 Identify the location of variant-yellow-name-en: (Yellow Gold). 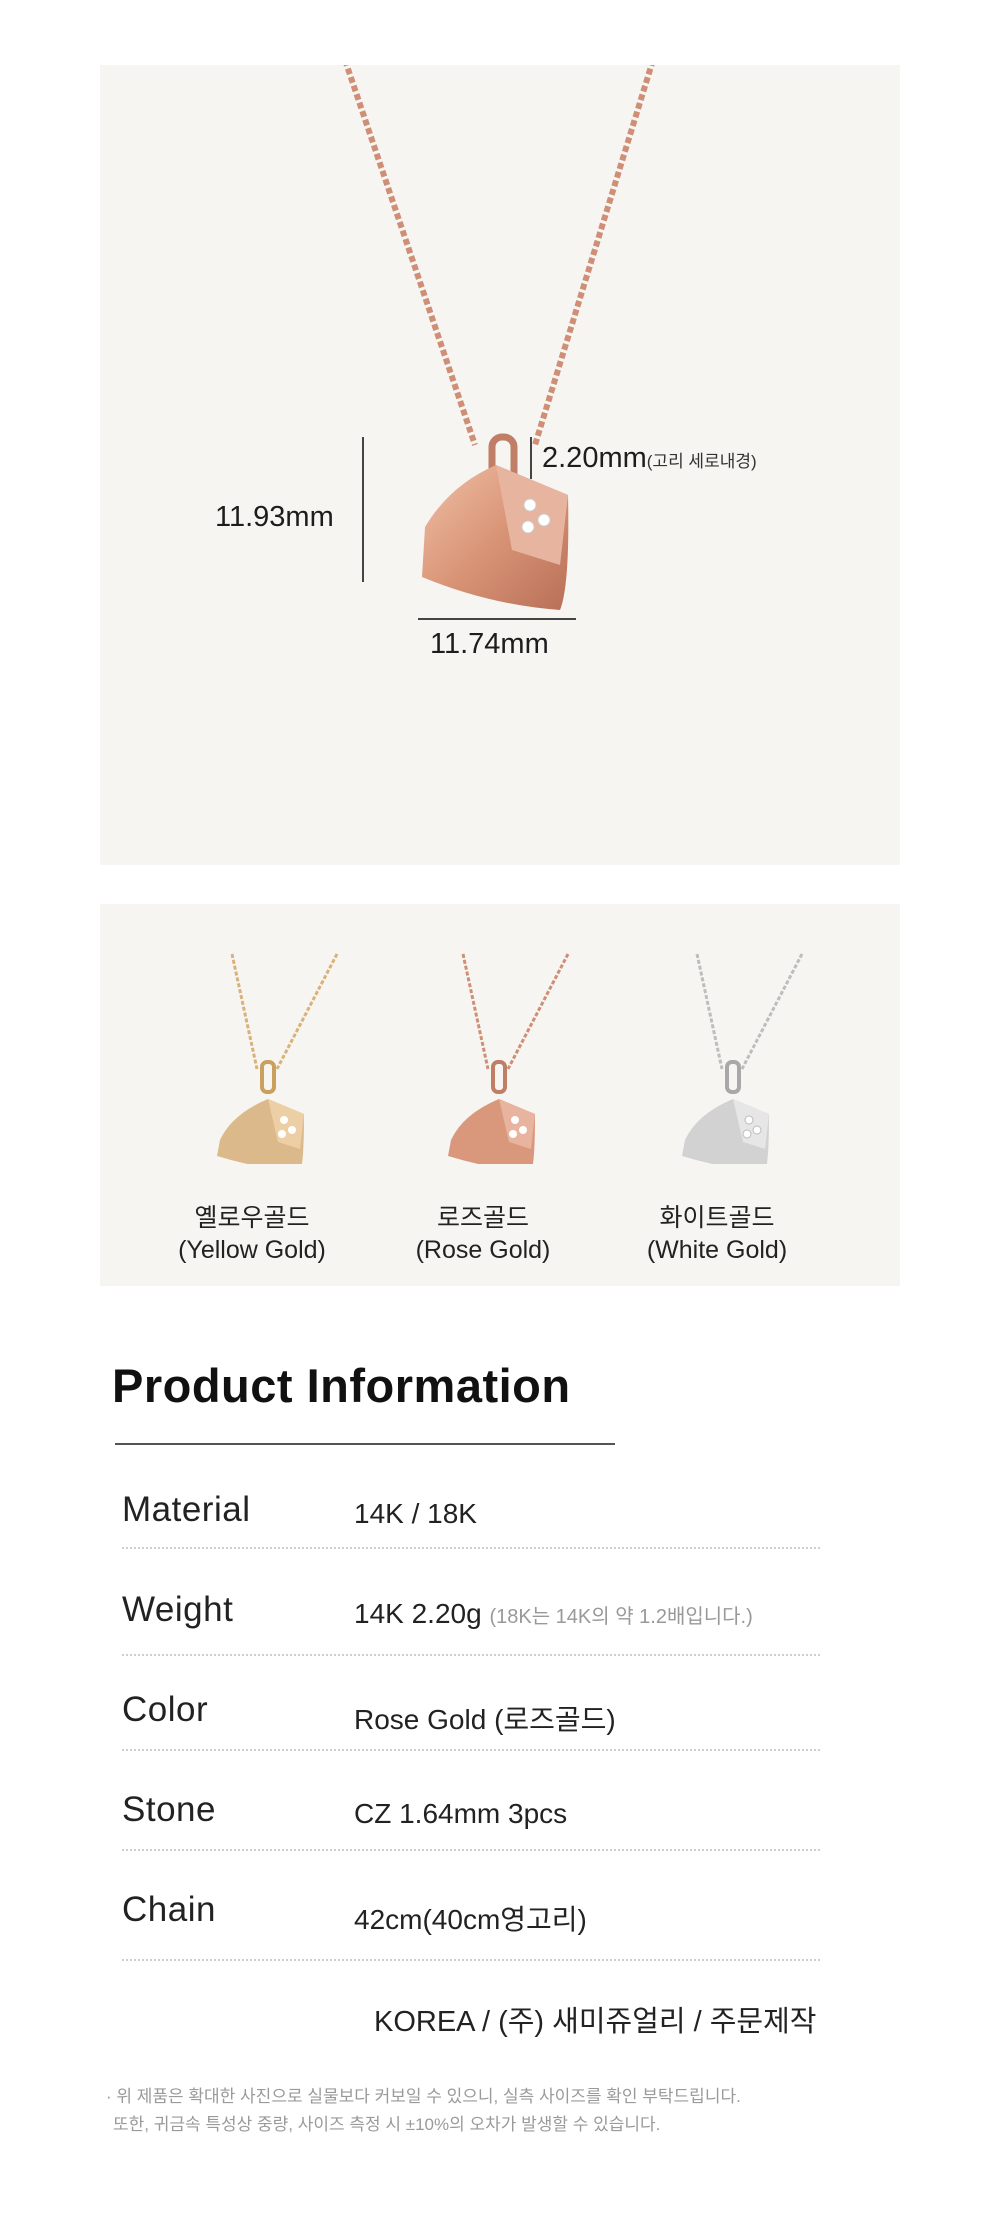
(252, 1250).